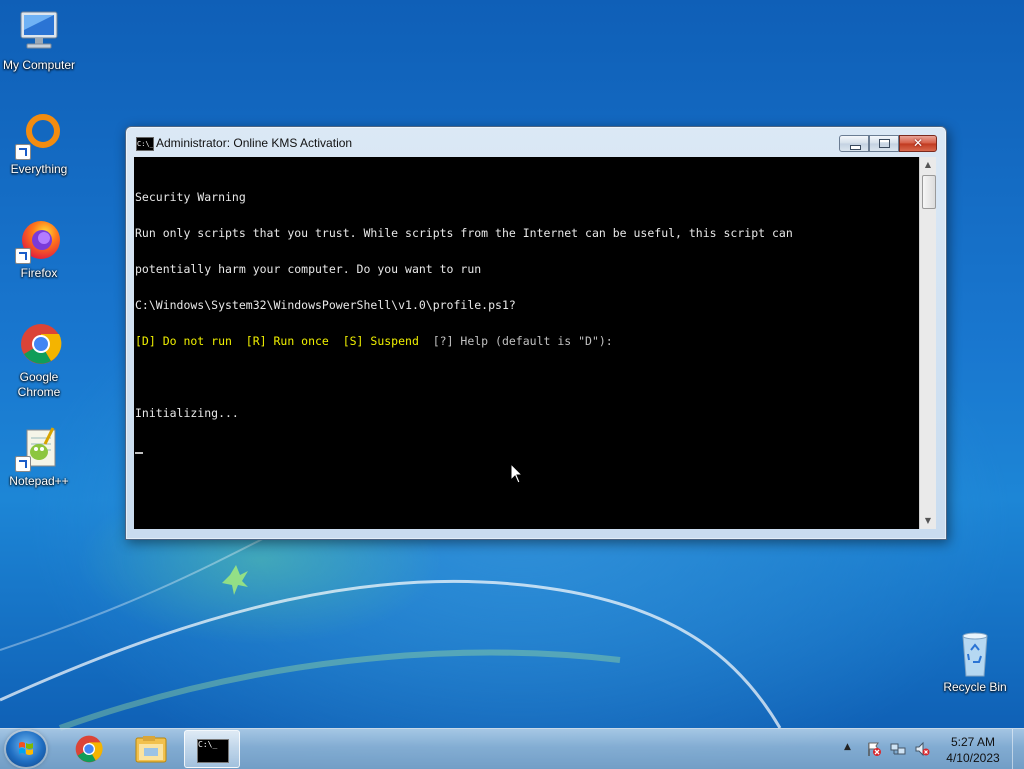 This screenshot has width=1024, height=769. Describe the element at coordinates (39, 273) in the screenshot. I see `desktop-icon-label: Firefox` at that location.